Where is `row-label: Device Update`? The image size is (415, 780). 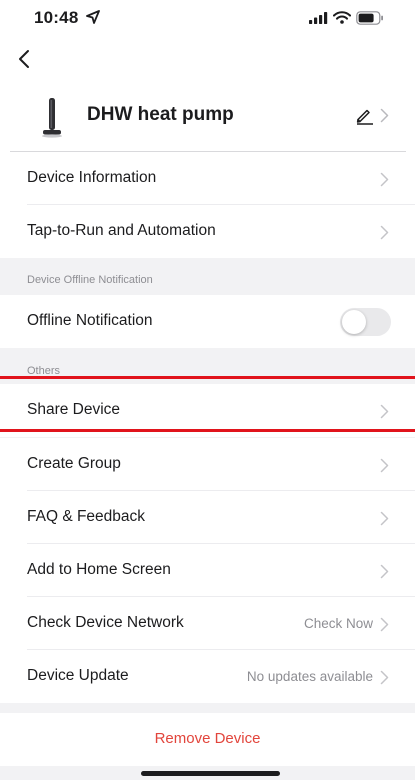
row-label: Device Update is located at coordinates (78, 675).